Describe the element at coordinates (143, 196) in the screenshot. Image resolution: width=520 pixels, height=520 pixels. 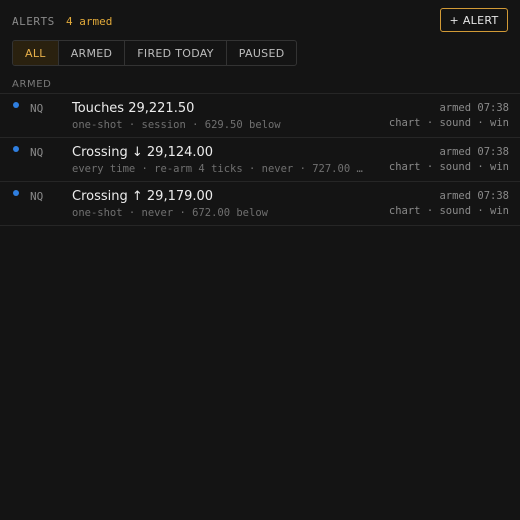
I see `alert-title: Crossing ↑ 29,179.00` at that location.